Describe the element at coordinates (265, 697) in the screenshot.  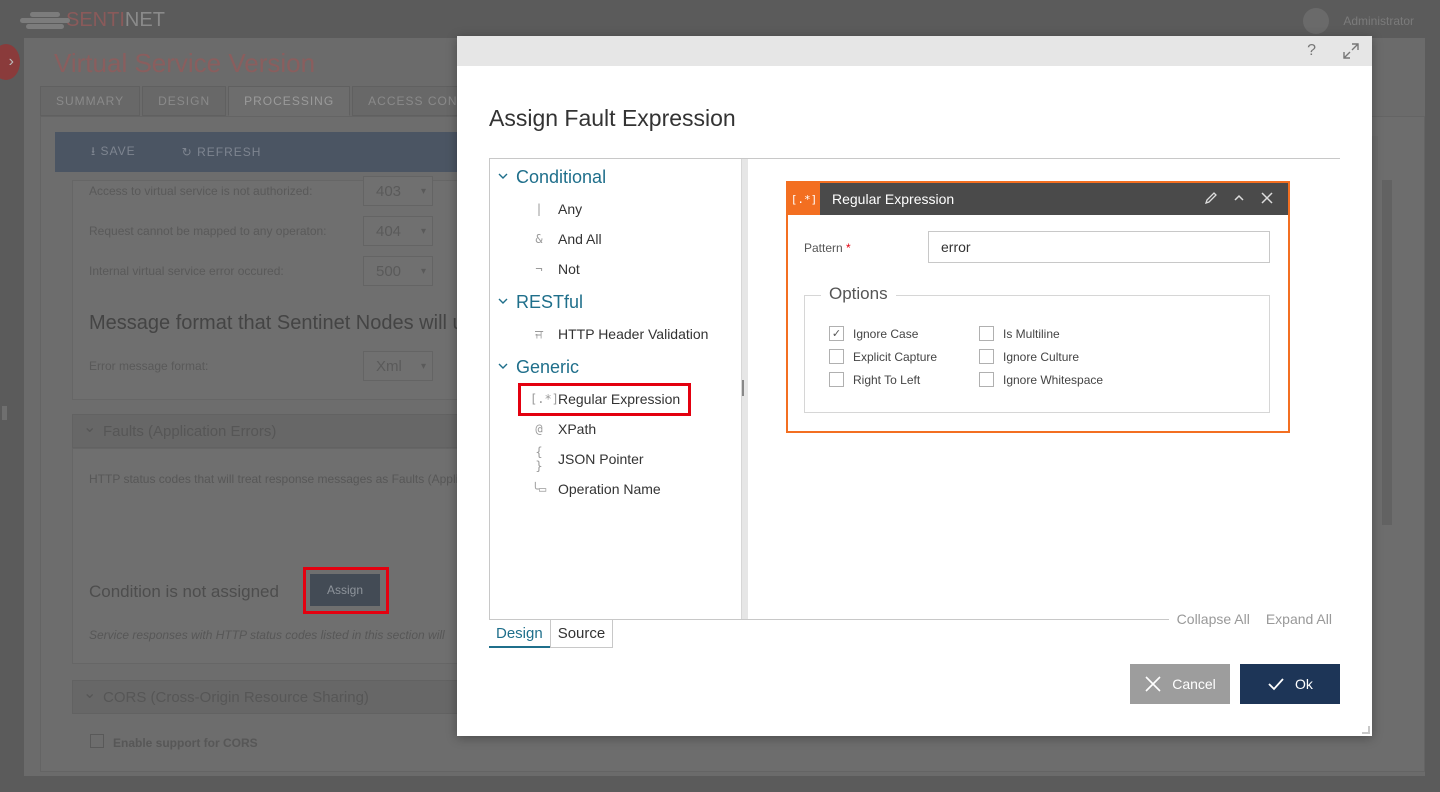
I see `cors-section-header: CORS (Cross-Origin Resource Sharing)` at that location.